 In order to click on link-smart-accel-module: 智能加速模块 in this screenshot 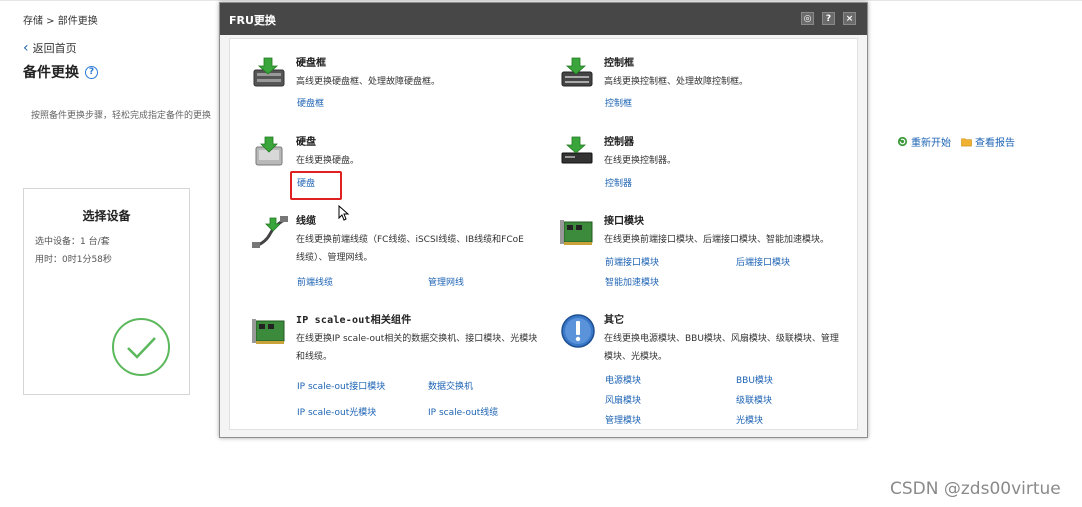, I will do `click(632, 281)`.